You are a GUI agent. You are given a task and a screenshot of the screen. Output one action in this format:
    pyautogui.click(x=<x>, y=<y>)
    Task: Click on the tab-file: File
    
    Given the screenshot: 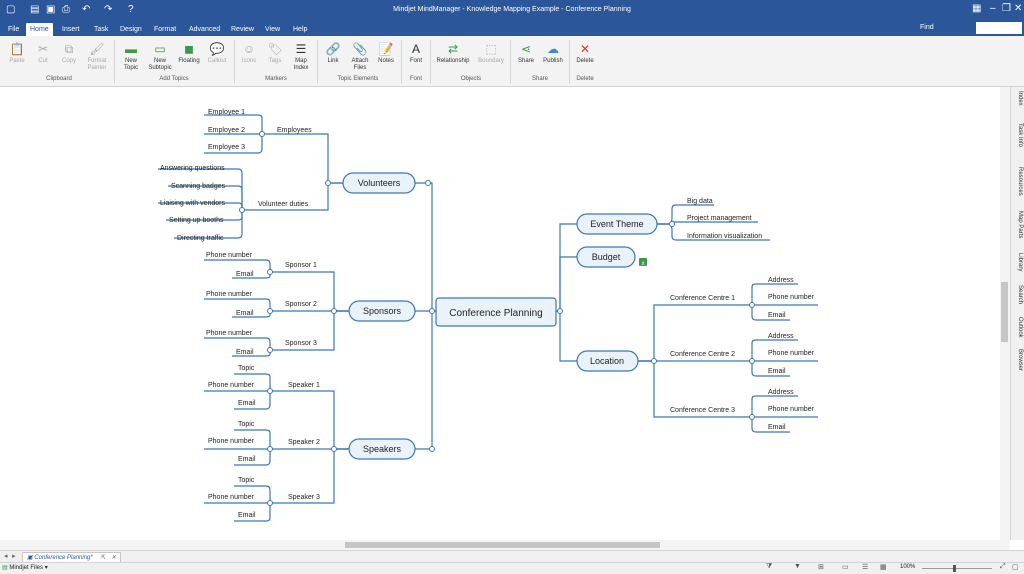 What is the action you would take?
    pyautogui.click(x=13, y=29)
    